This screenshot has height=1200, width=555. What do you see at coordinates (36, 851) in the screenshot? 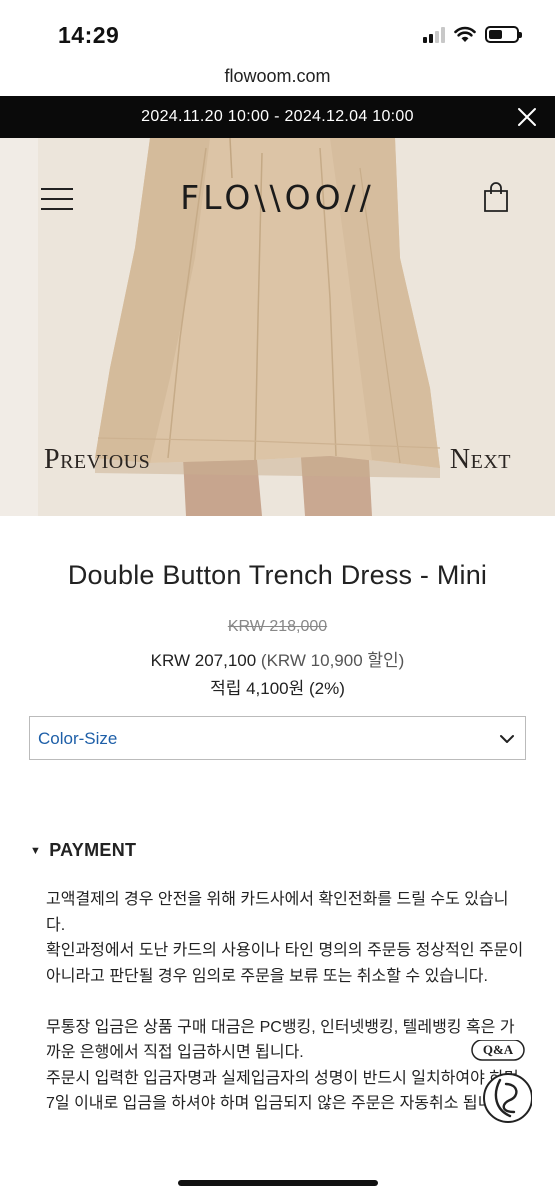
I see `triangle-down-icon: ▼` at bounding box center [36, 851].